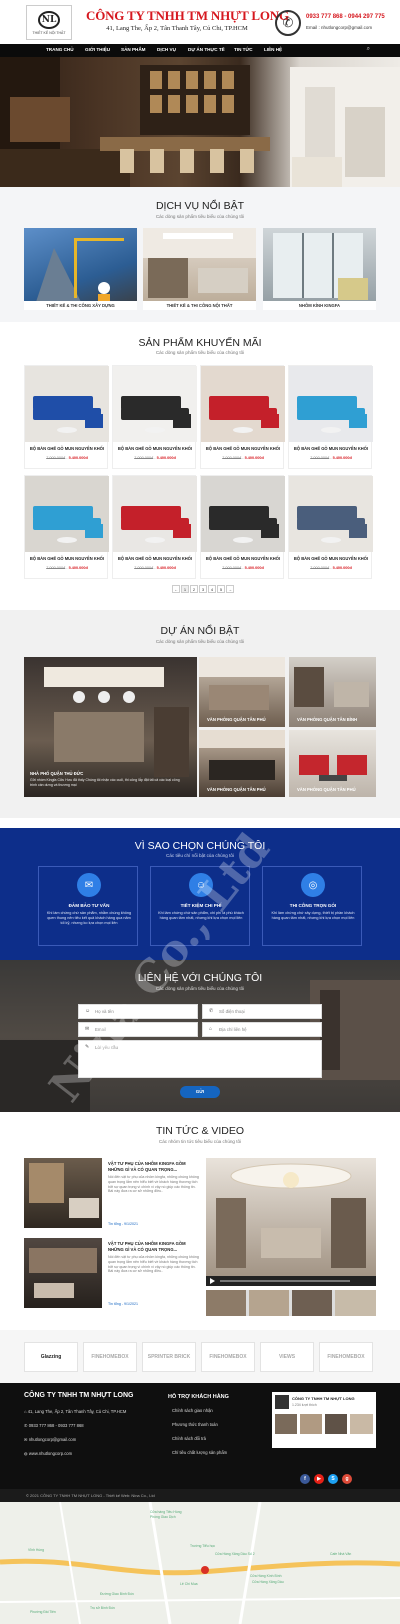 The image size is (400, 1624). I want to click on send-button: GỬI, so click(200, 1092).